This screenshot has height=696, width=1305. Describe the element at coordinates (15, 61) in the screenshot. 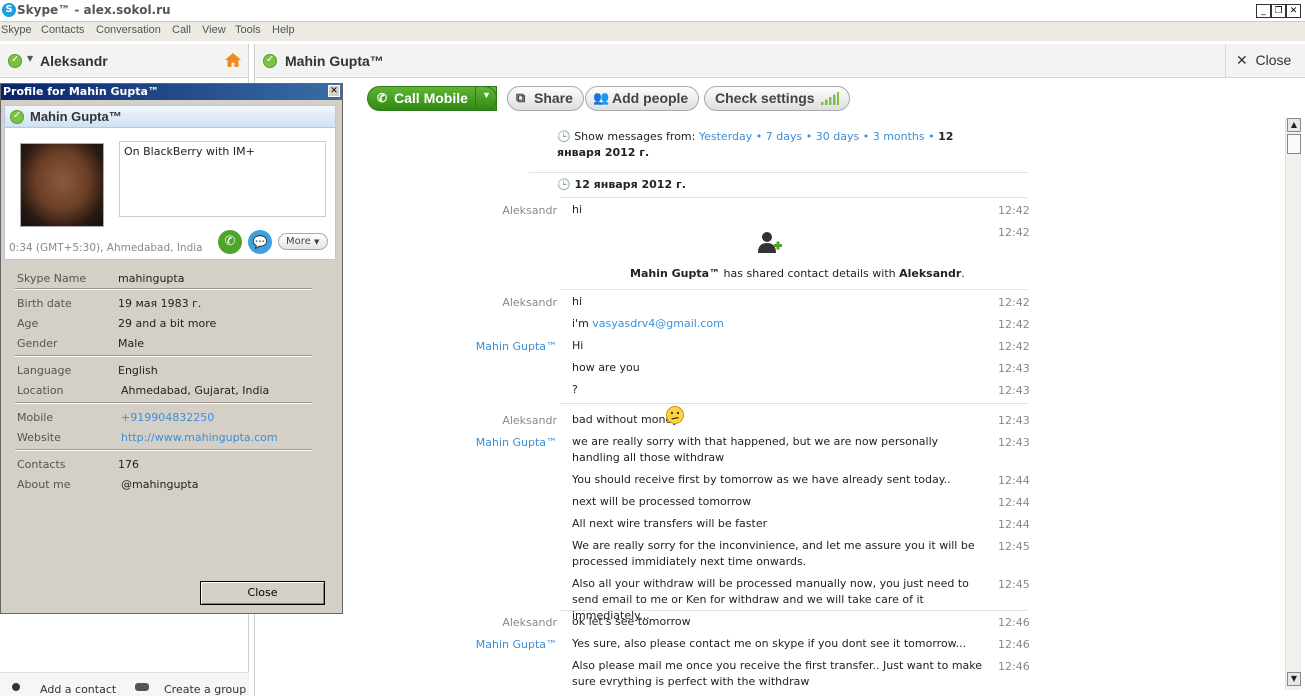

I see `online-status-icon` at that location.